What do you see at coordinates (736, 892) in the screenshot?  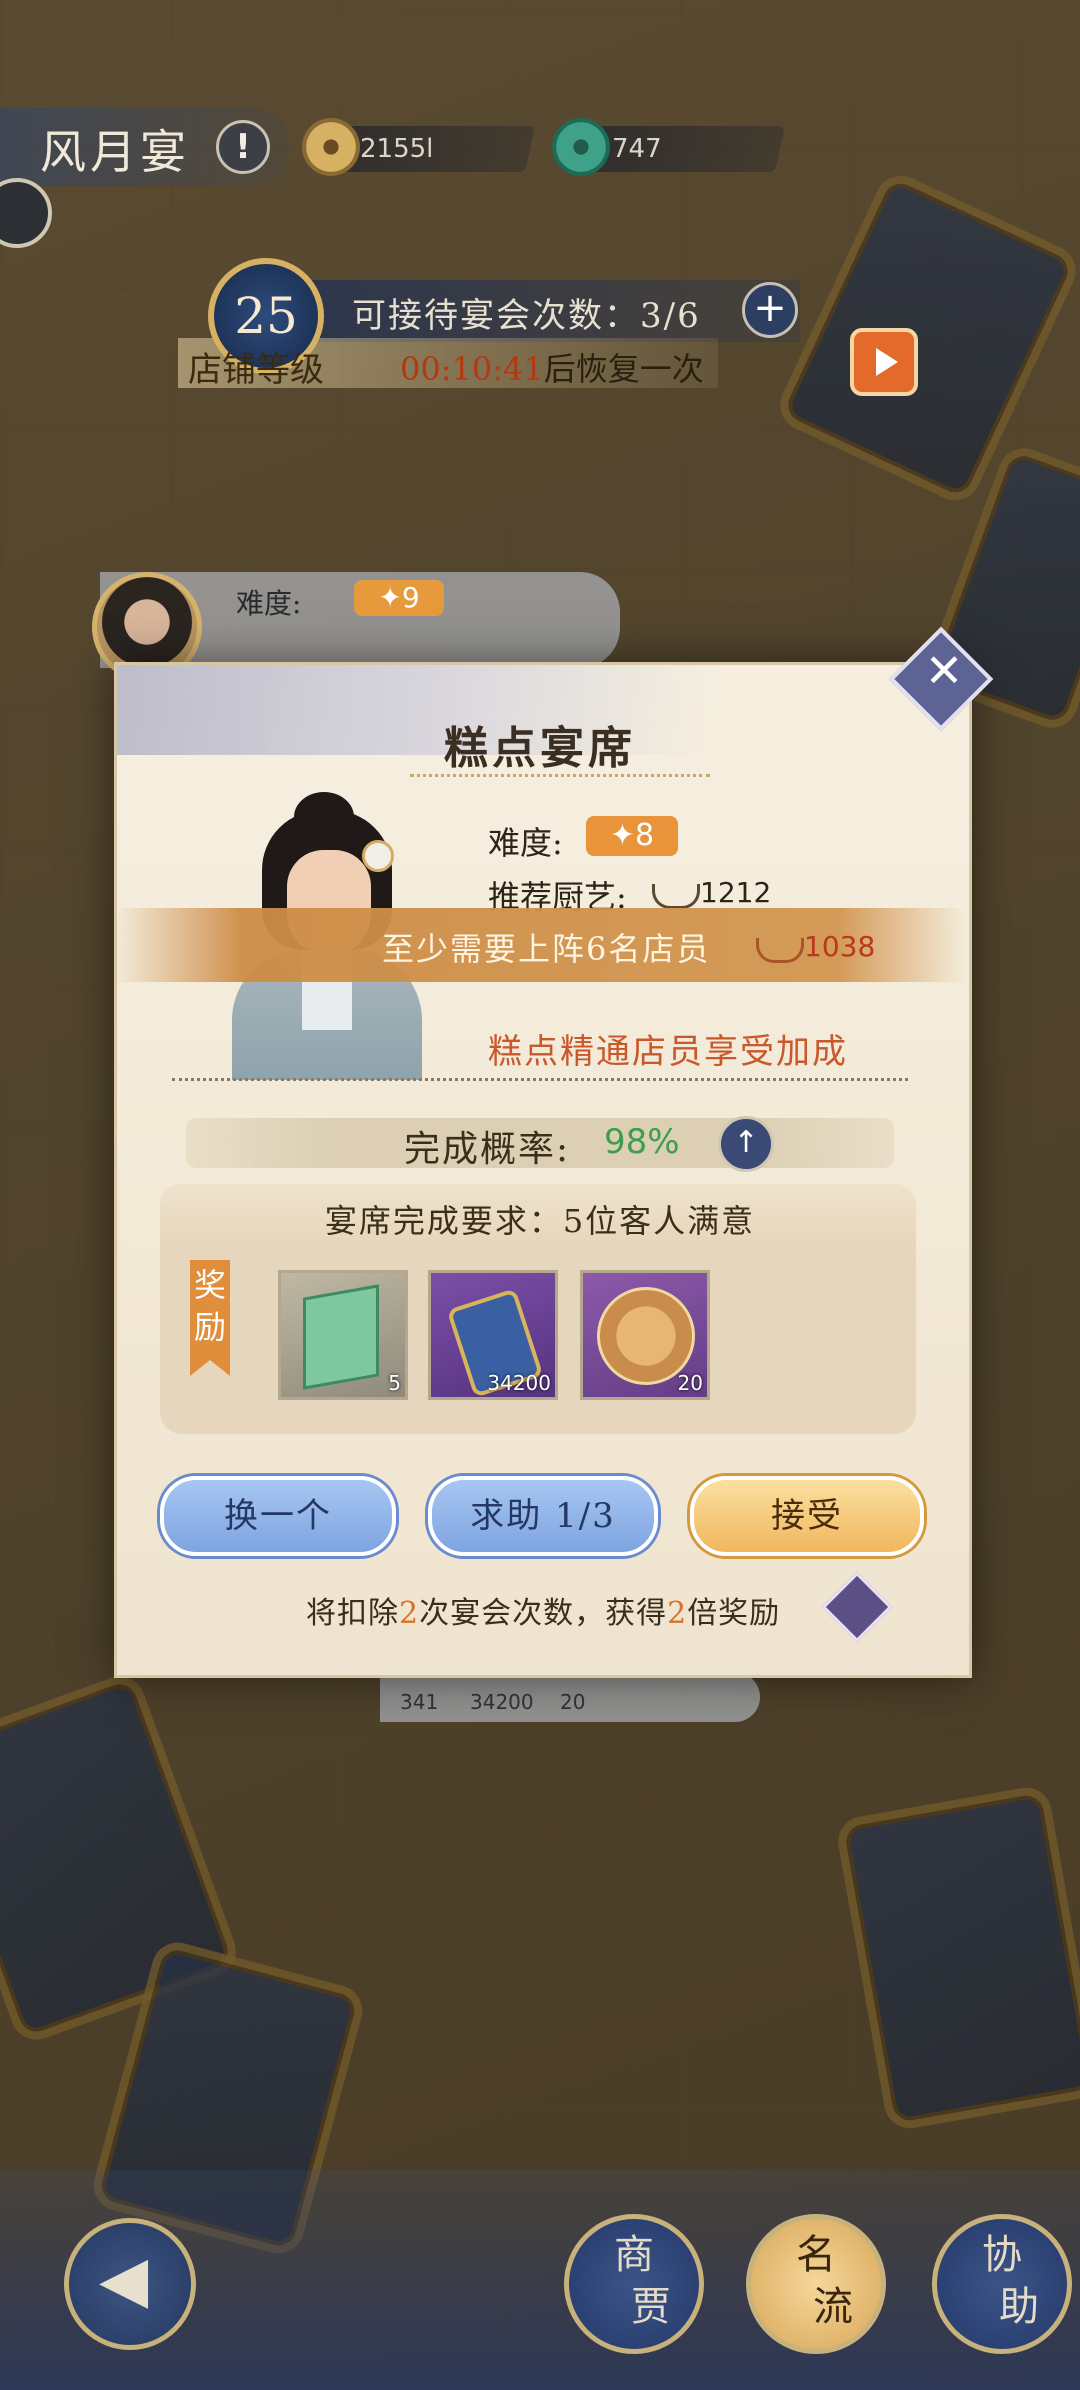 I see `recommended-skill-value: 1212` at bounding box center [736, 892].